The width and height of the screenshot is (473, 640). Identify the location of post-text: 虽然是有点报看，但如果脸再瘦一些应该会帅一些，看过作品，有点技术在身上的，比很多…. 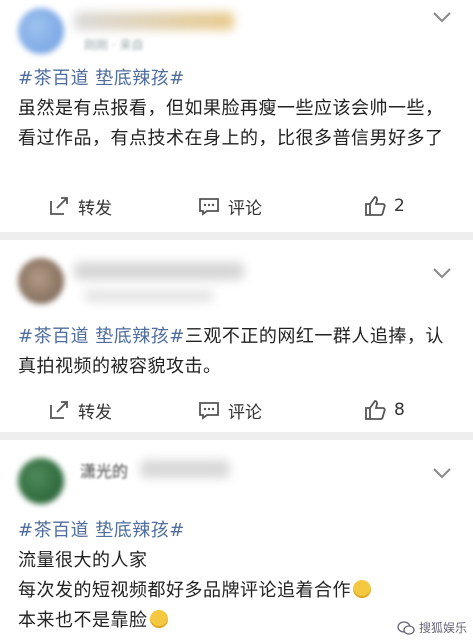
(231, 123).